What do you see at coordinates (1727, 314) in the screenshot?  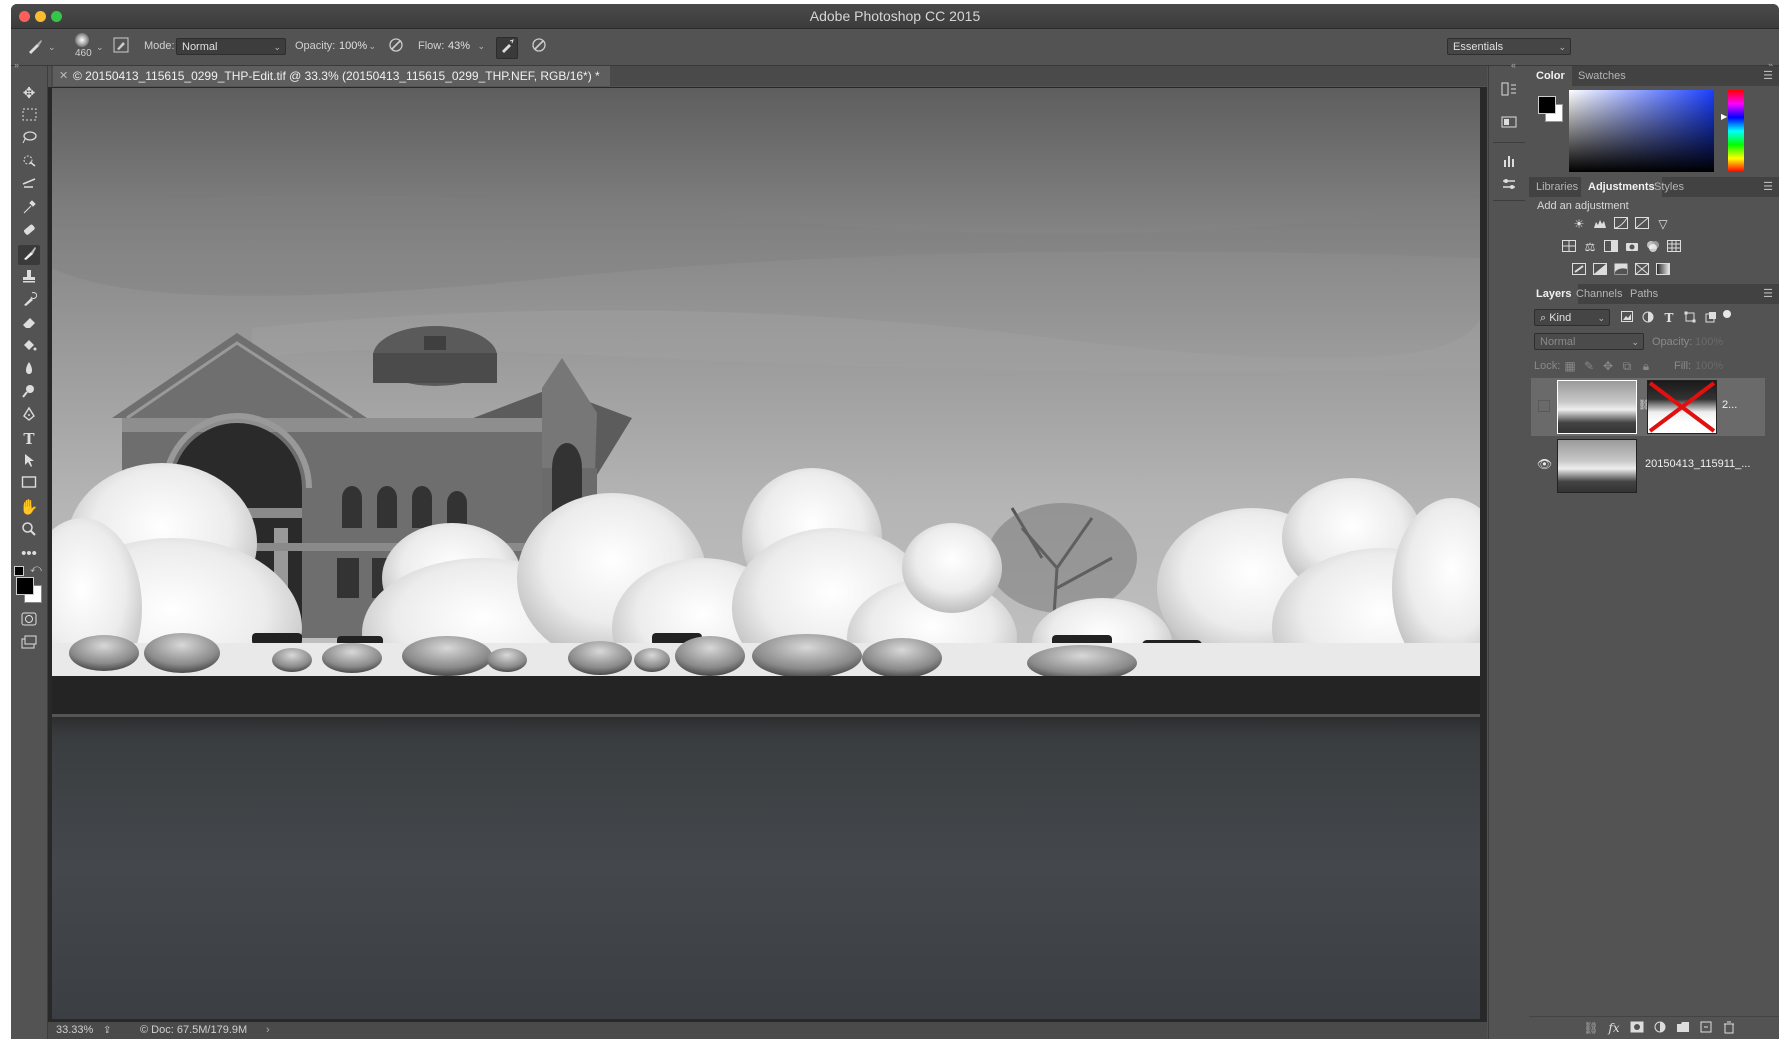 I see `filter-toggle-icon` at bounding box center [1727, 314].